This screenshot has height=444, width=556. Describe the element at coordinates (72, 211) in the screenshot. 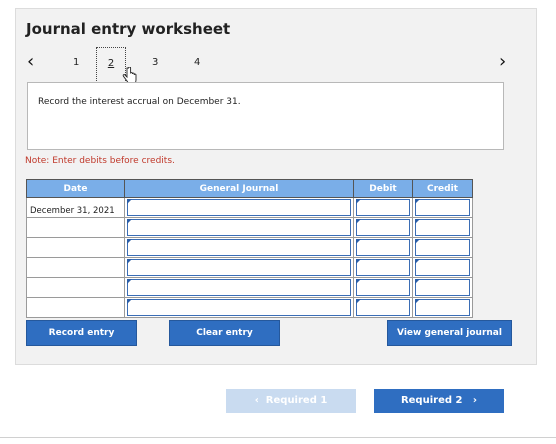

I see `date-text: December 31, 2021` at that location.